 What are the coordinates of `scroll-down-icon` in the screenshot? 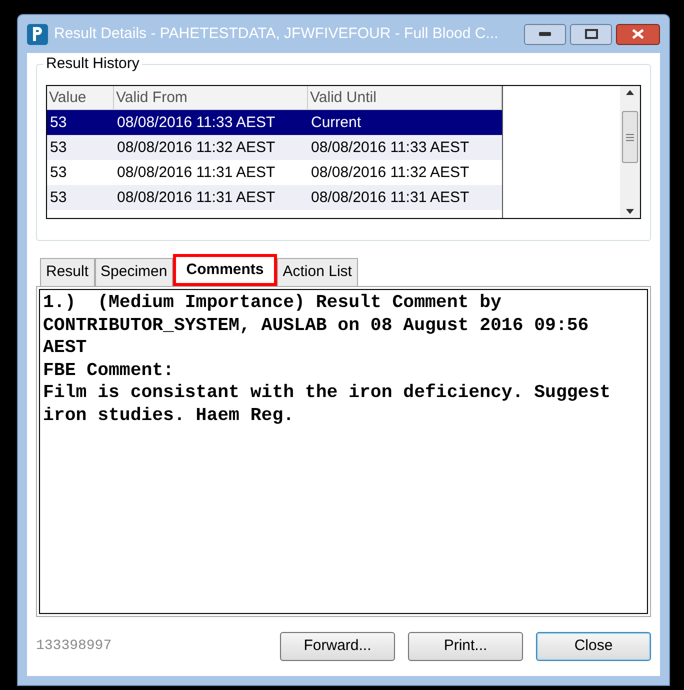 It's located at (630, 211).